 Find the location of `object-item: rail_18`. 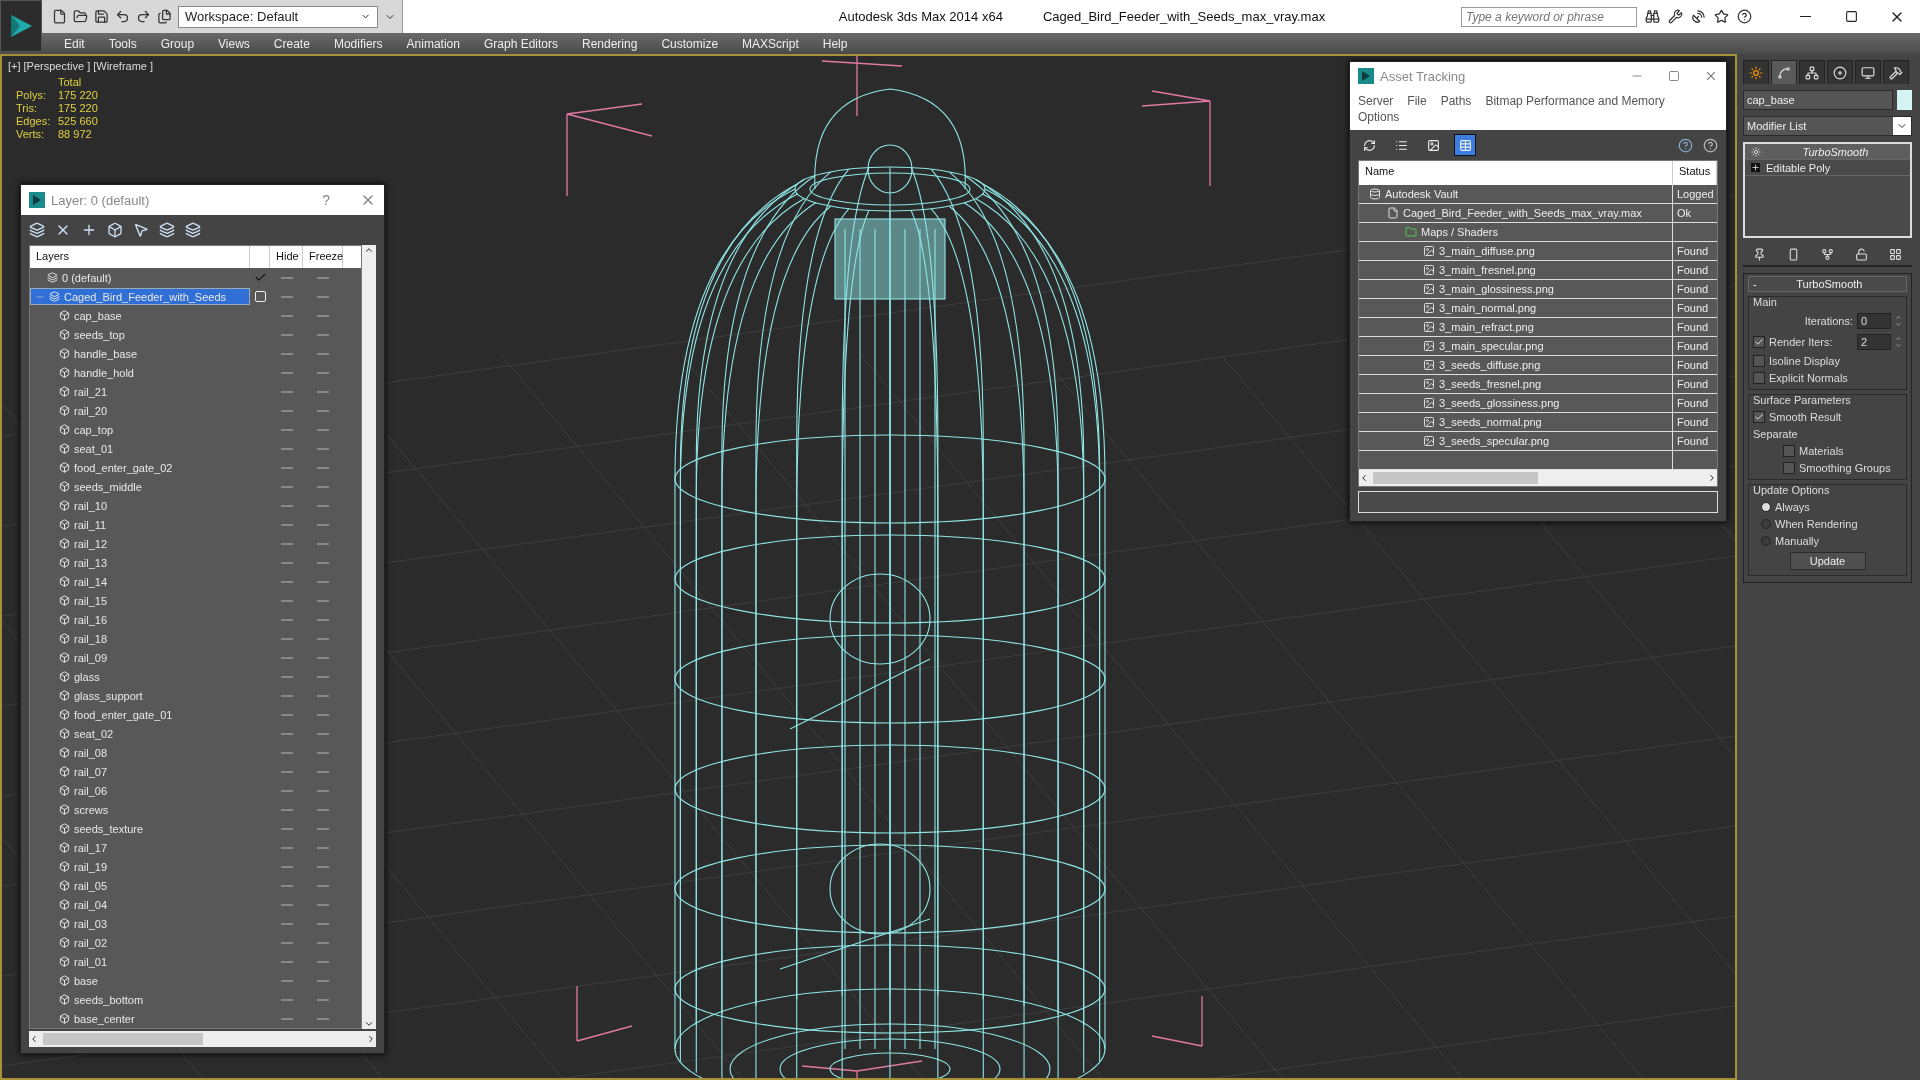

object-item: rail_18 is located at coordinates (140, 638).